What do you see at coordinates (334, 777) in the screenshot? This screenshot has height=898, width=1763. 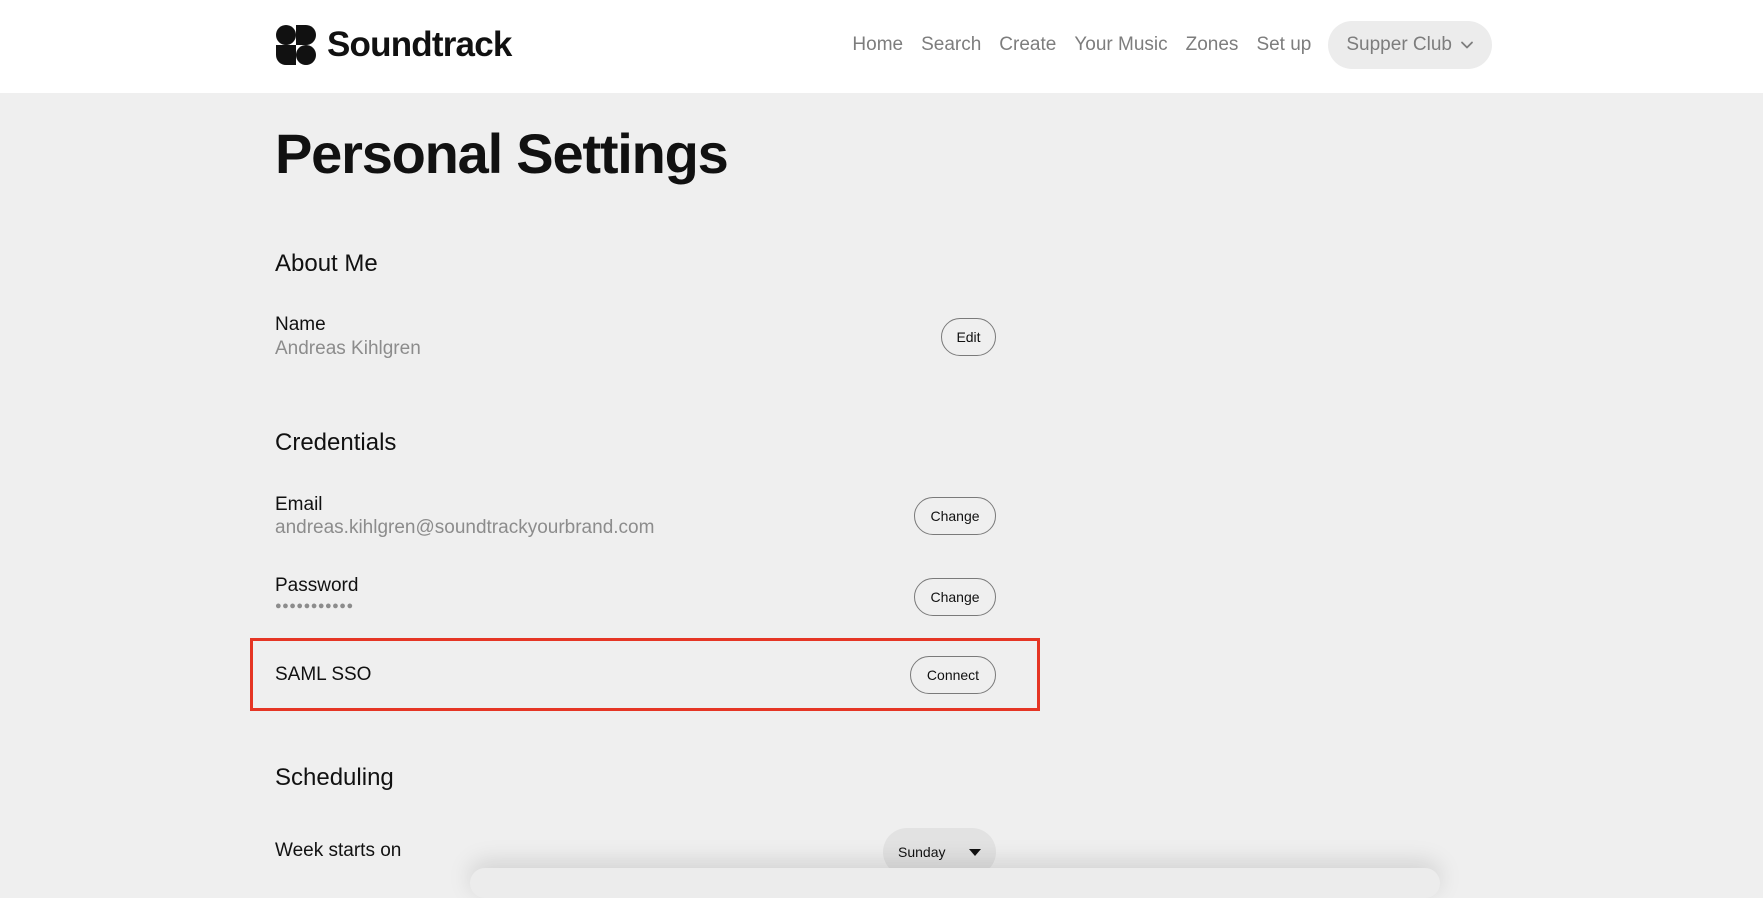 I see `scheduling-heading: Scheduling` at bounding box center [334, 777].